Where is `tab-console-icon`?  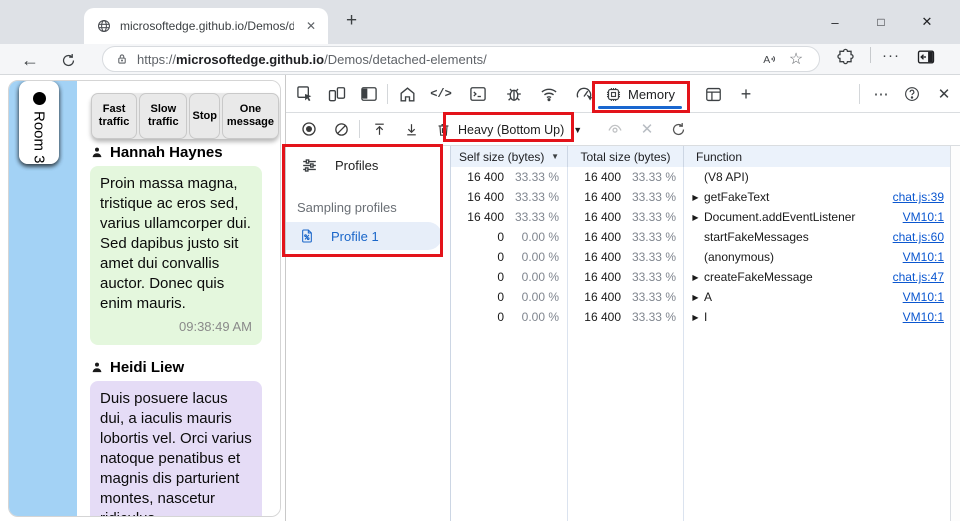
tab-console-icon is located at coordinates (478, 94).